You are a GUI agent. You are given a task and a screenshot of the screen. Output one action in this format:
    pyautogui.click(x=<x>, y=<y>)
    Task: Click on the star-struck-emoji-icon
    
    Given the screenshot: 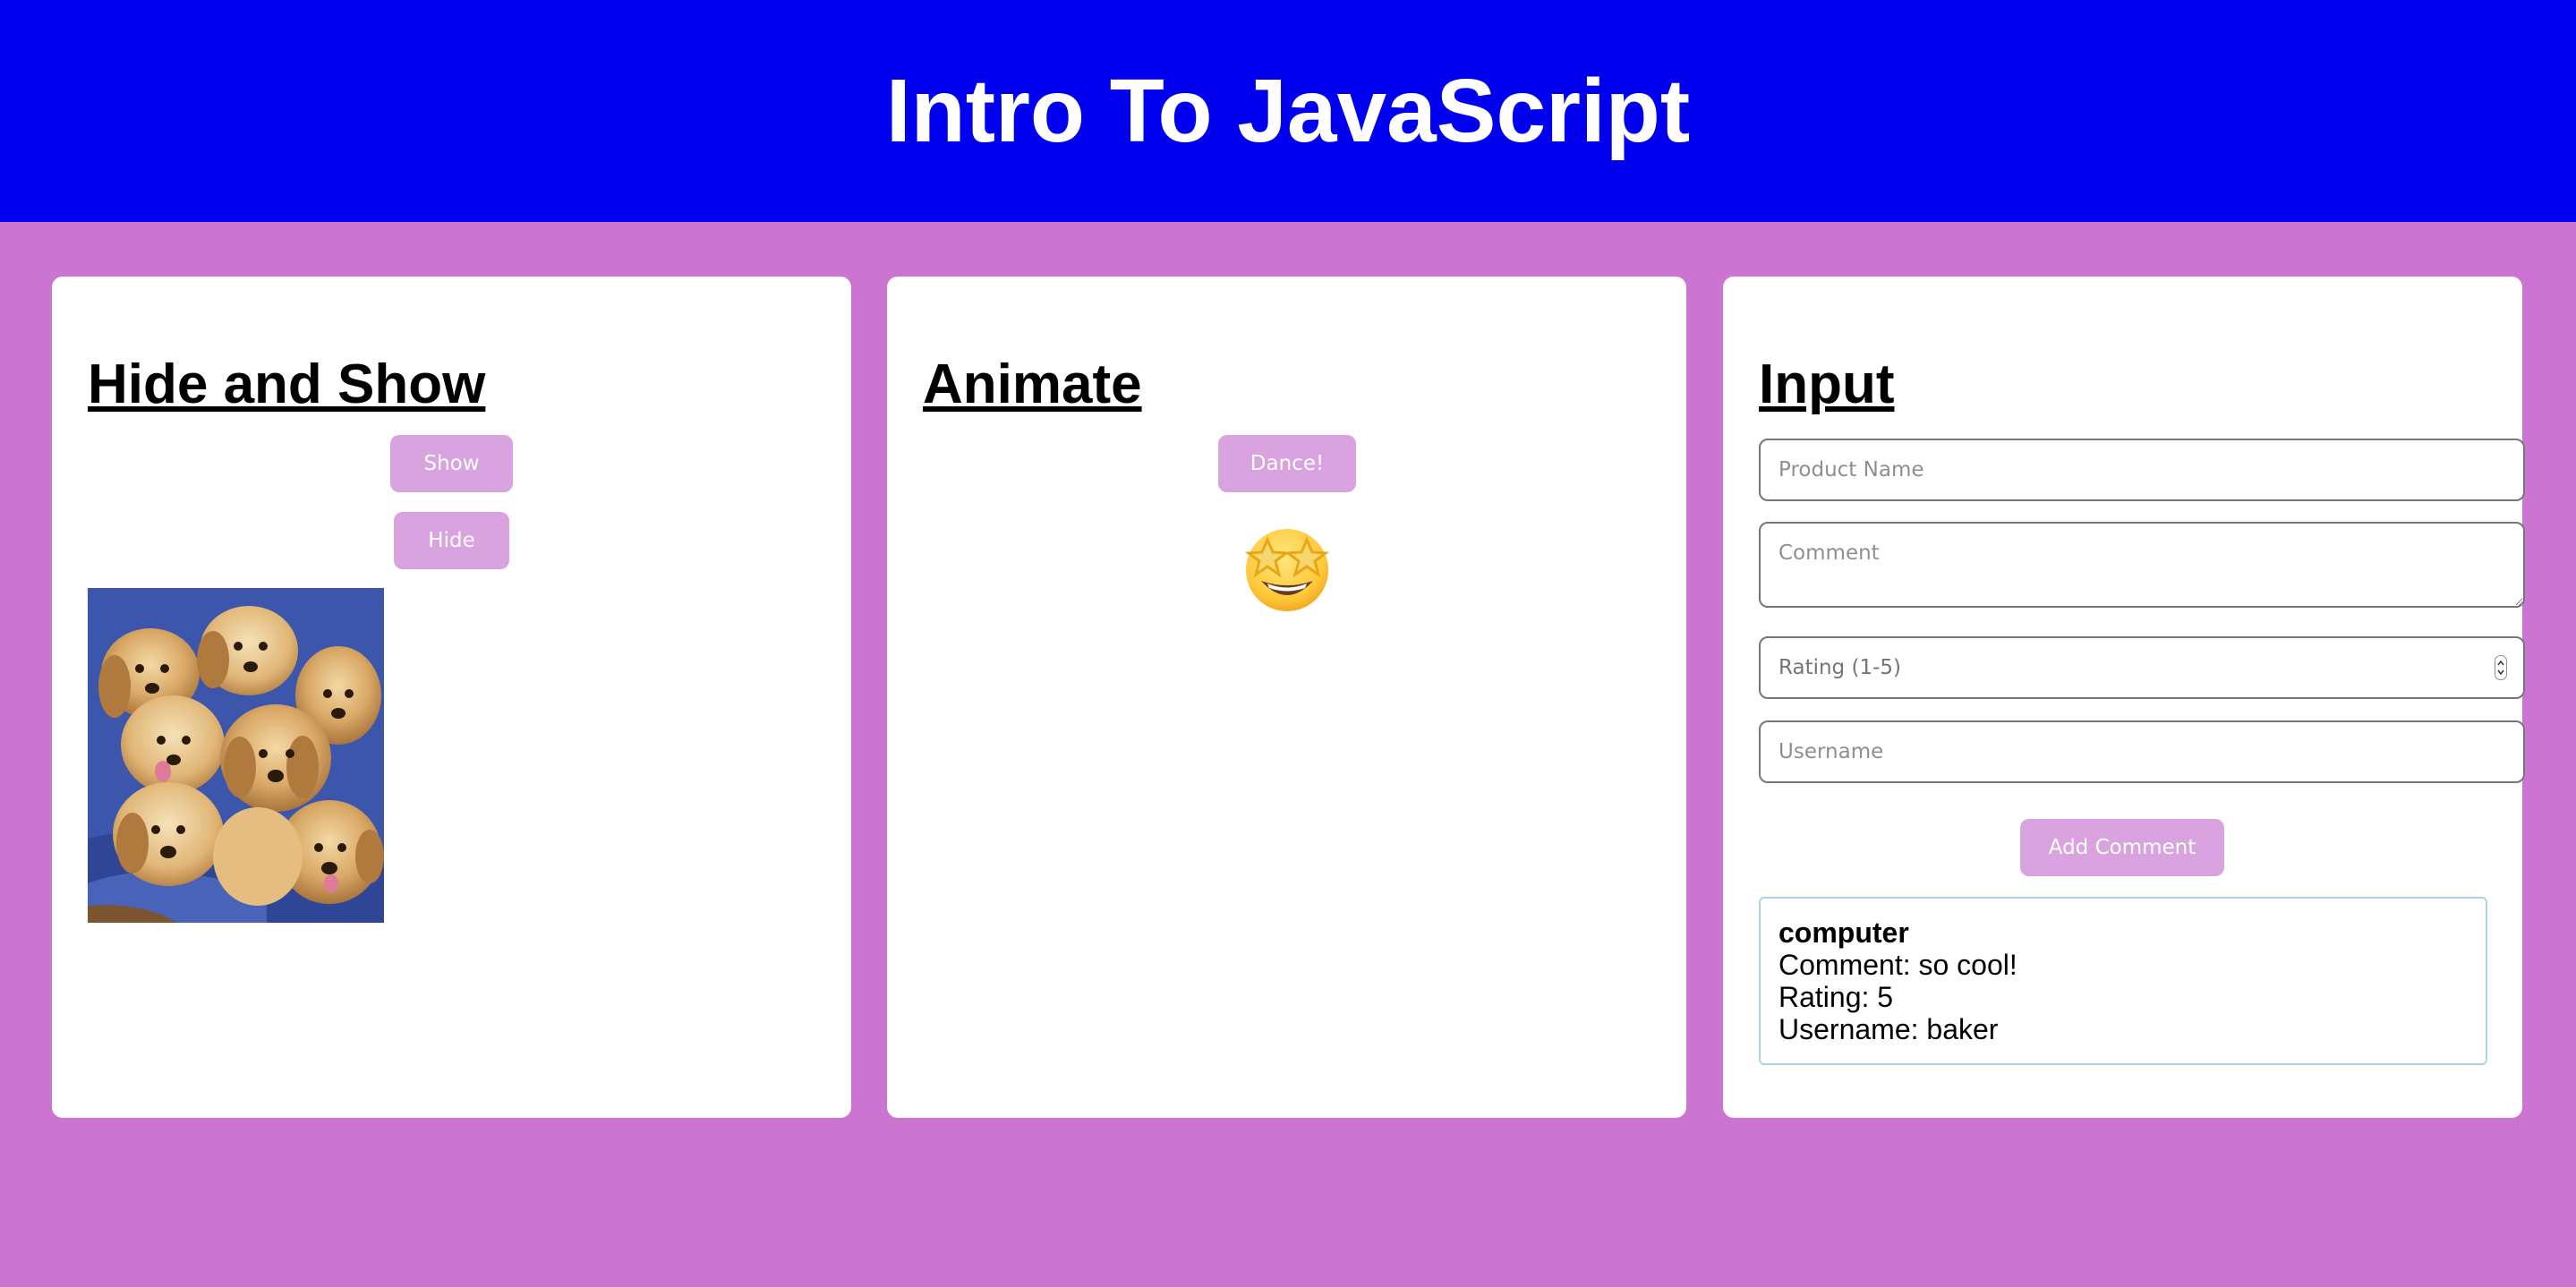 What is the action you would take?
    pyautogui.click(x=1287, y=568)
    